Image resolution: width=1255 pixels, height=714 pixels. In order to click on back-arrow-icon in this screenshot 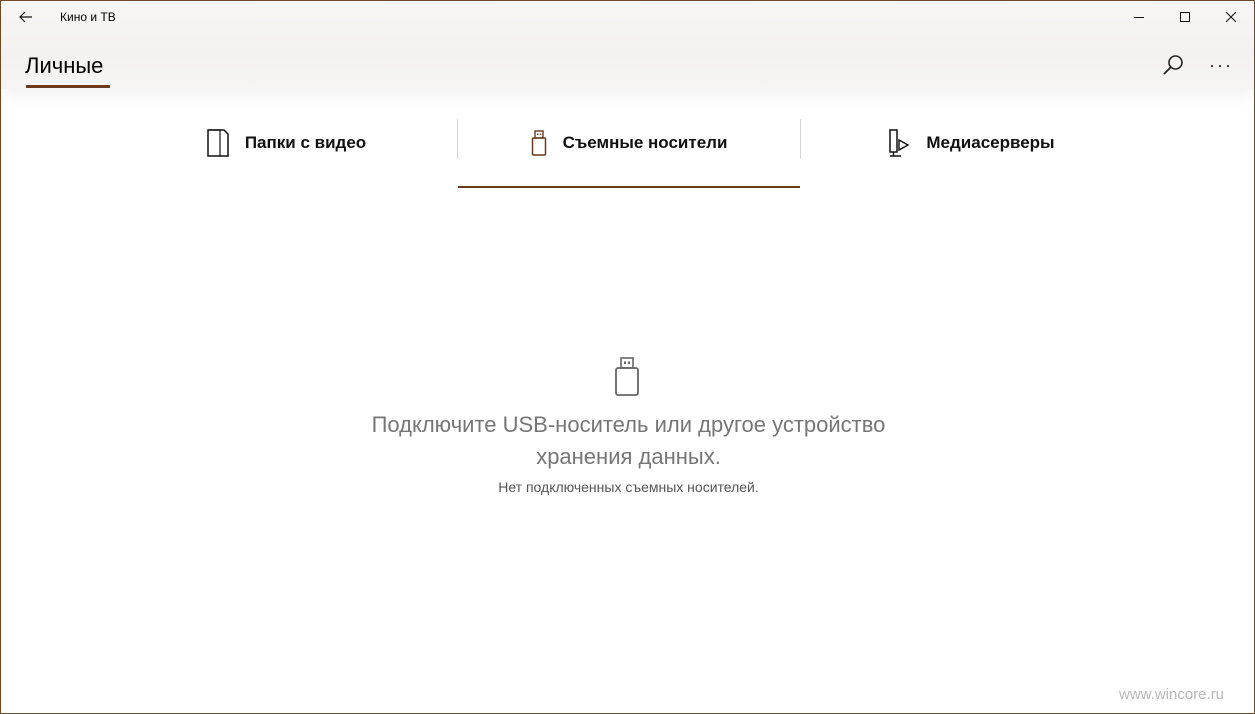, I will do `click(25, 17)`.